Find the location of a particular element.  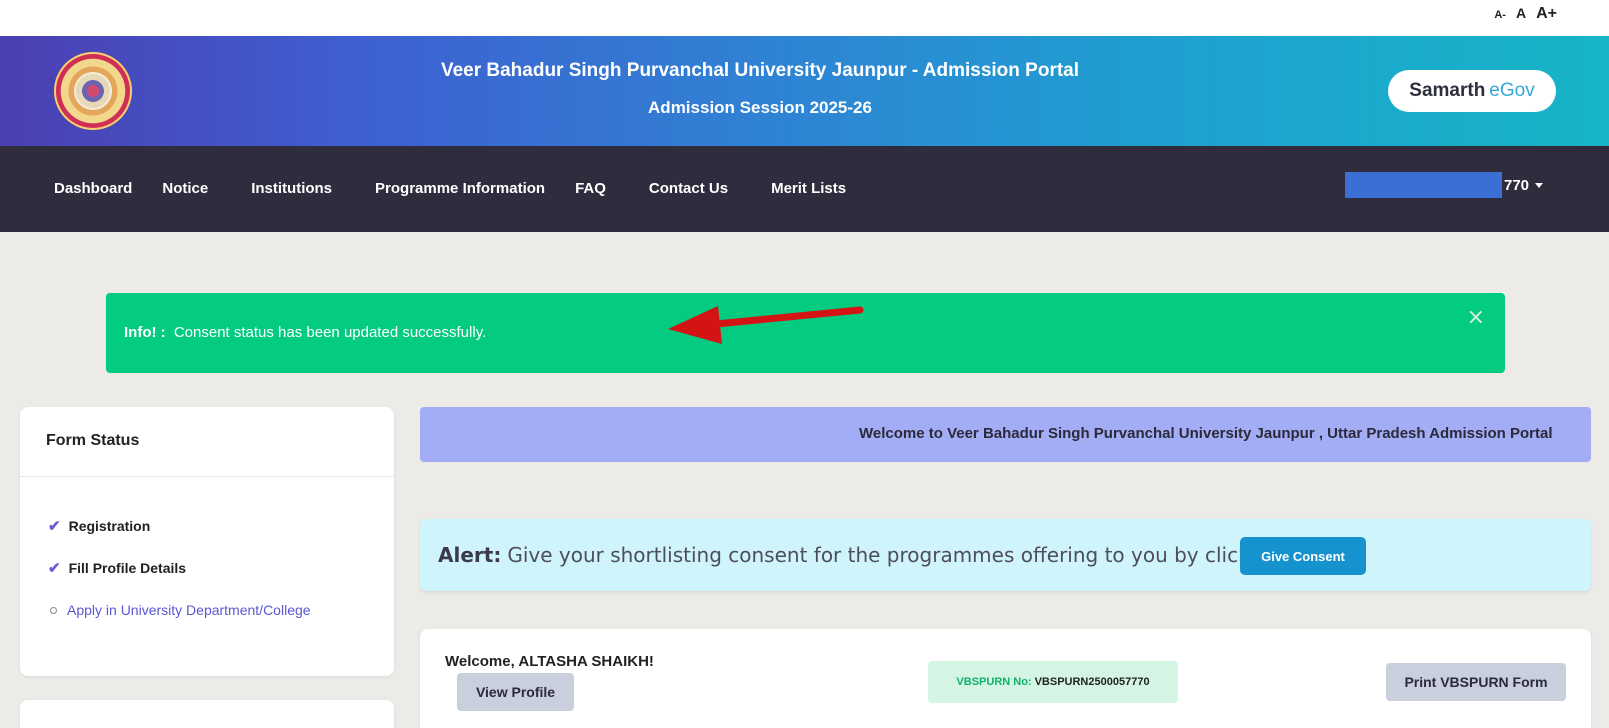

vbspurn-badge: VBSPURN No: VBSPURN2500057770 is located at coordinates (1053, 682).